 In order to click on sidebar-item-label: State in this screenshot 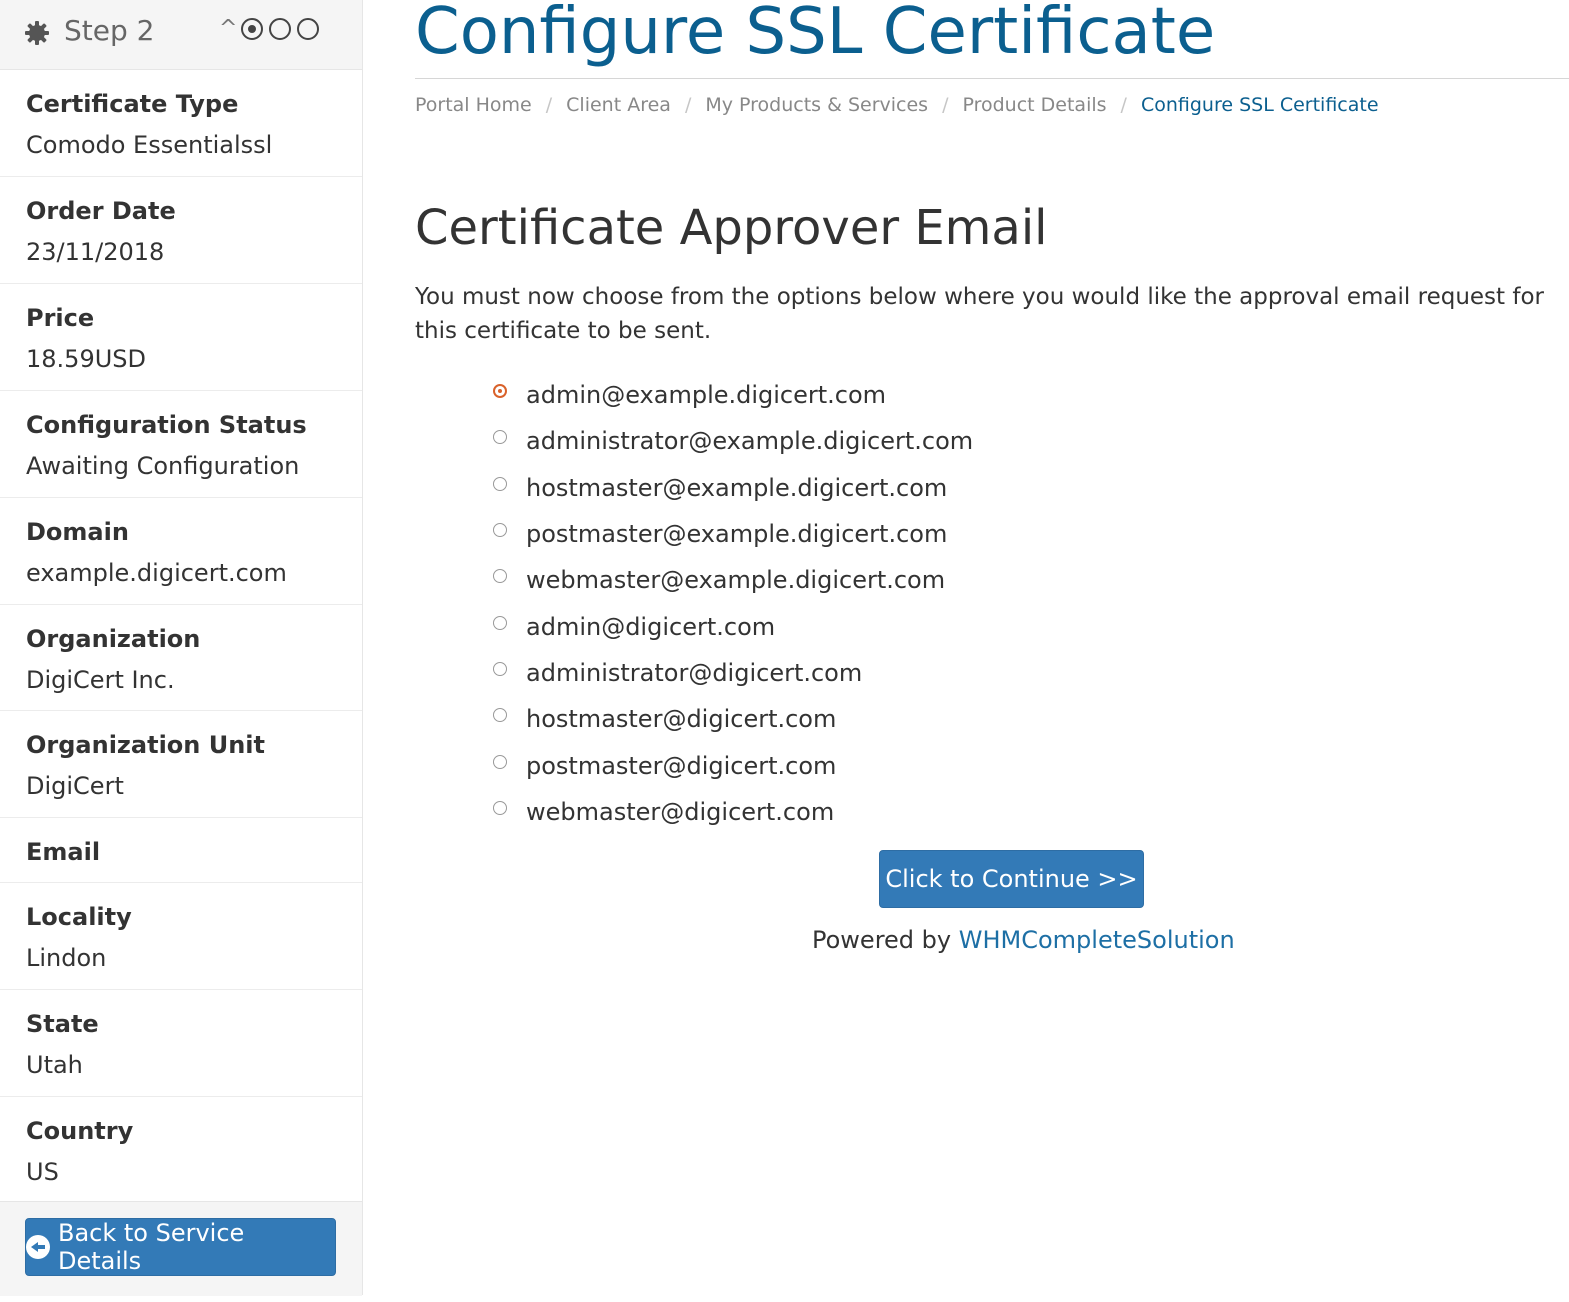, I will do `click(62, 1024)`.